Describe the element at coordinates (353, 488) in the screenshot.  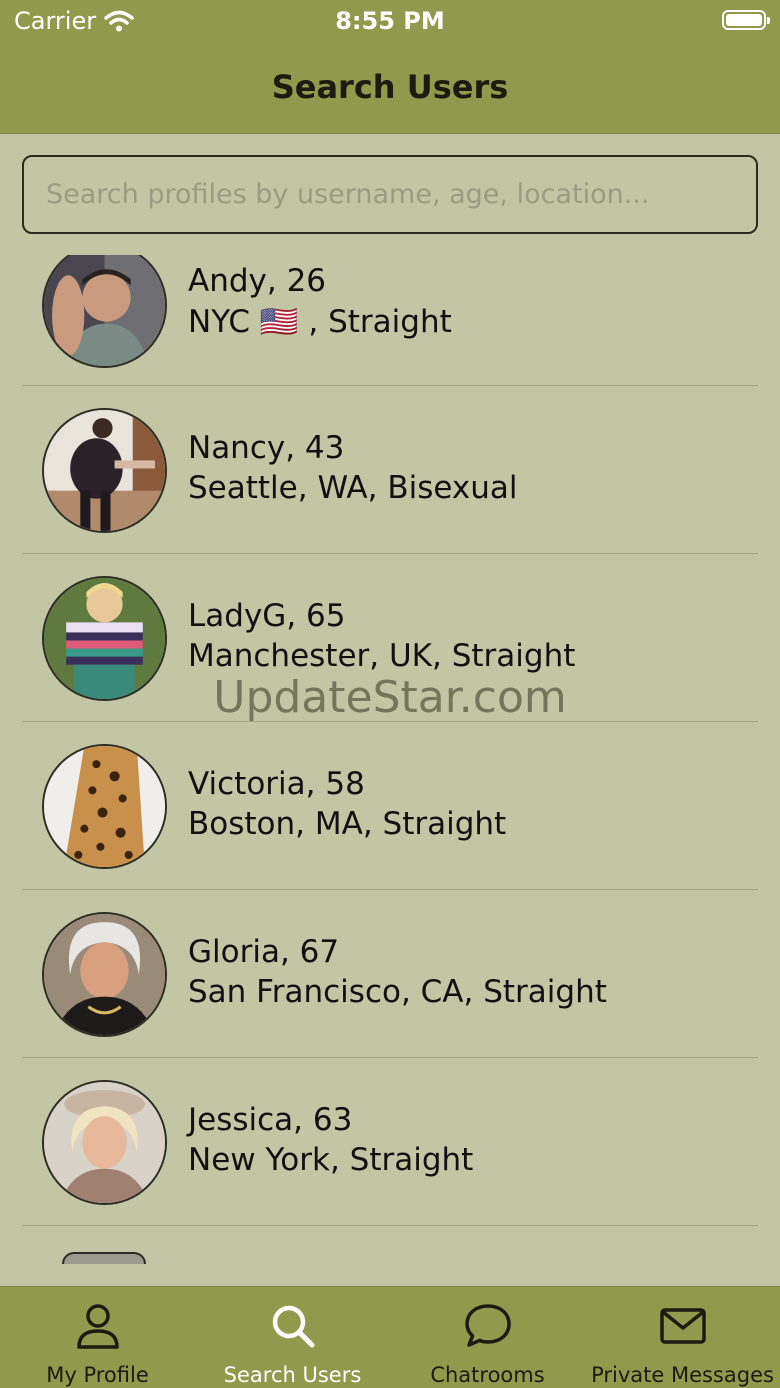
I see `user-info: Seattle, WA, Bisexual` at that location.